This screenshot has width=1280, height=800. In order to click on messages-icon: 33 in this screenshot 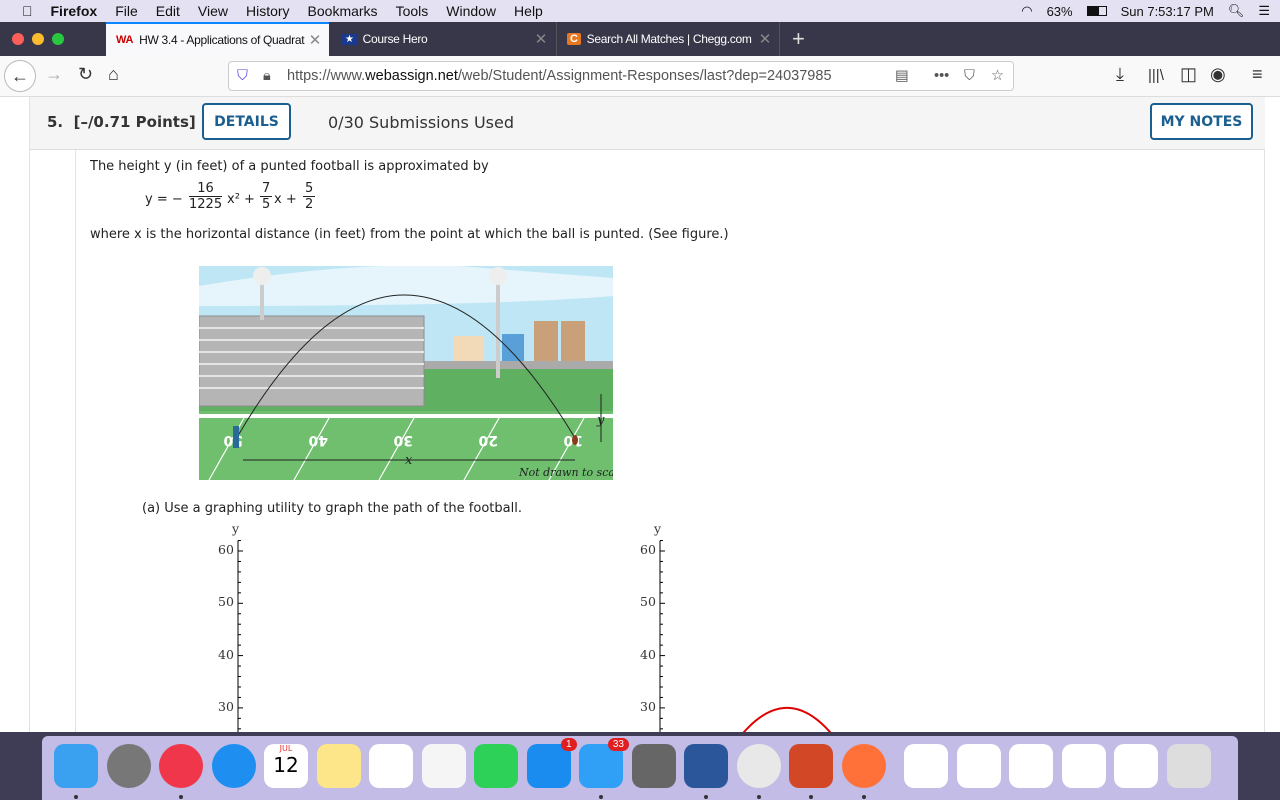, I will do `click(604, 763)`.